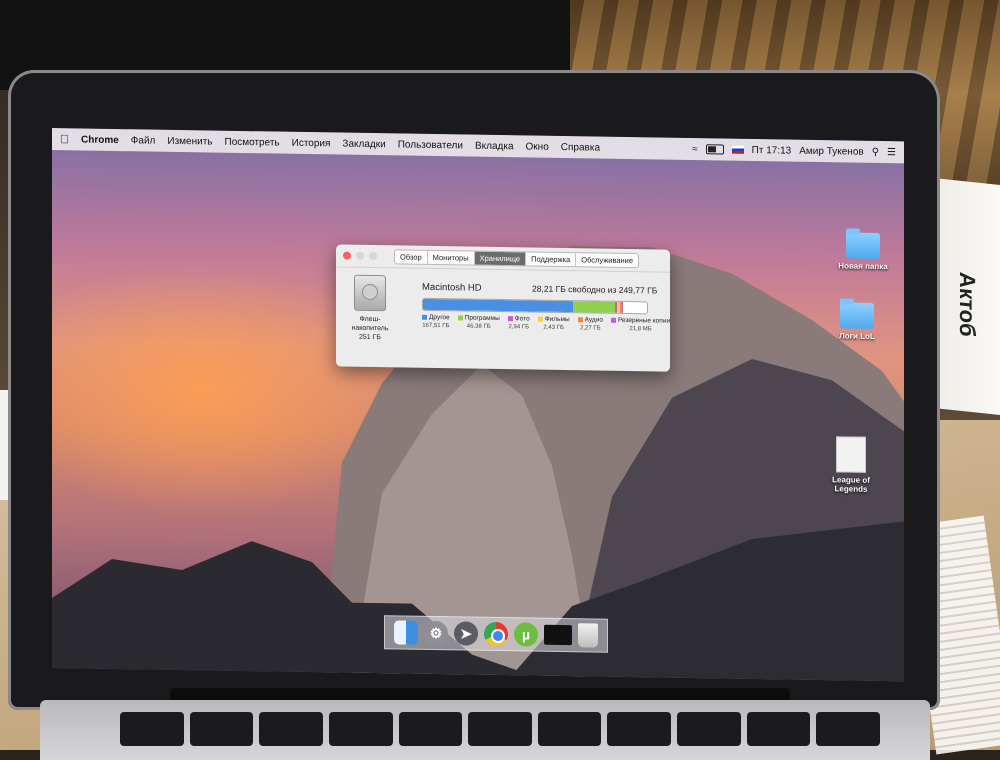  I want to click on dock: ⚙ ➤ µ, so click(496, 634).